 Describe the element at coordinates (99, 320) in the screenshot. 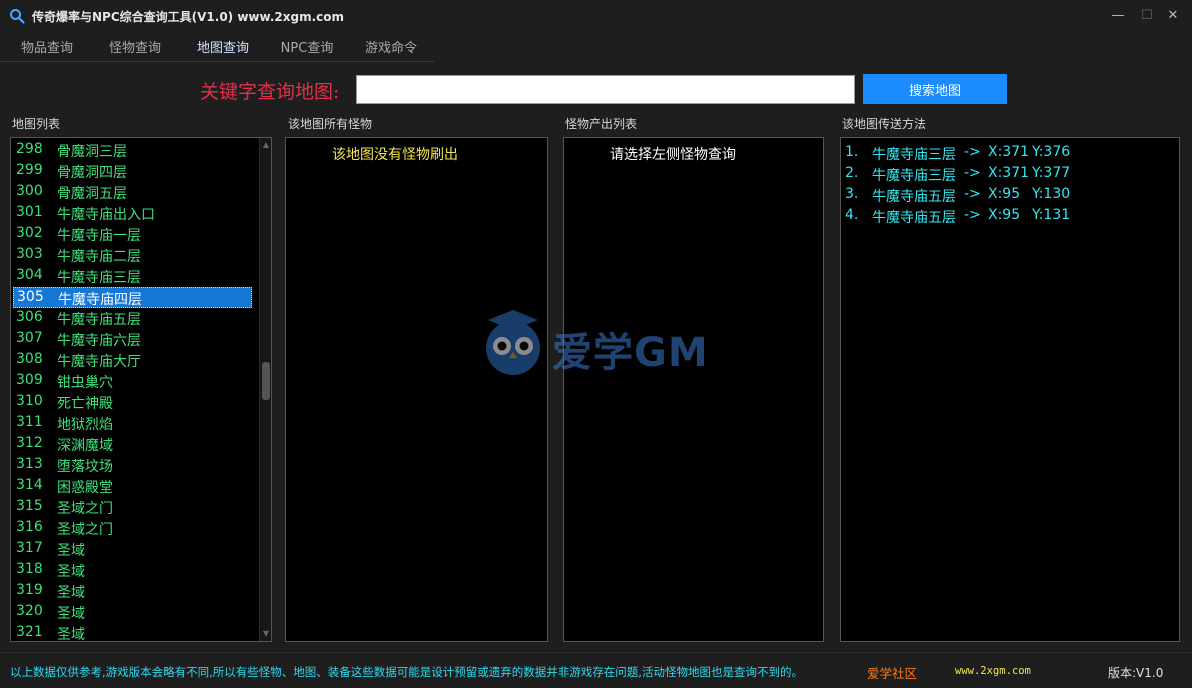

I see `map-name: 牛魔寺庙五层` at that location.